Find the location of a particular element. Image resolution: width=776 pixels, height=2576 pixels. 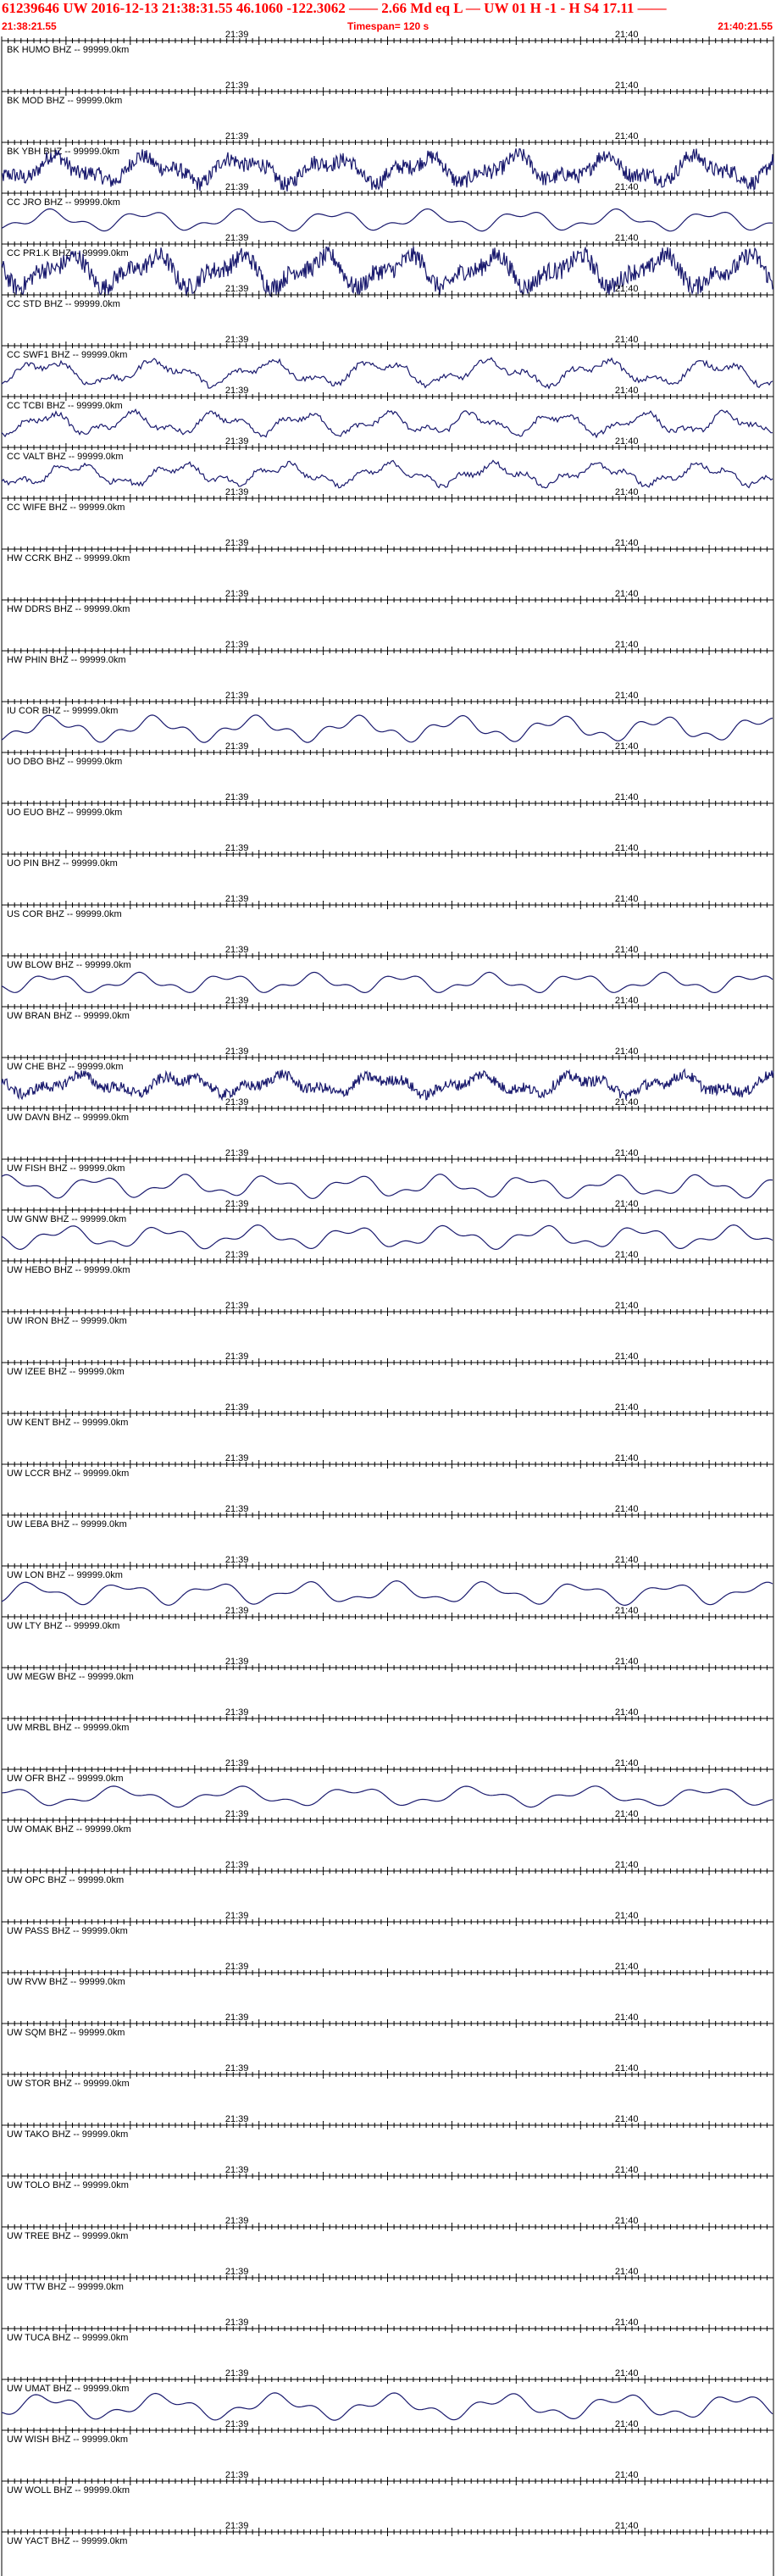

station-label: UW GNW BHZ -- 99999.0km is located at coordinates (66, 1219).